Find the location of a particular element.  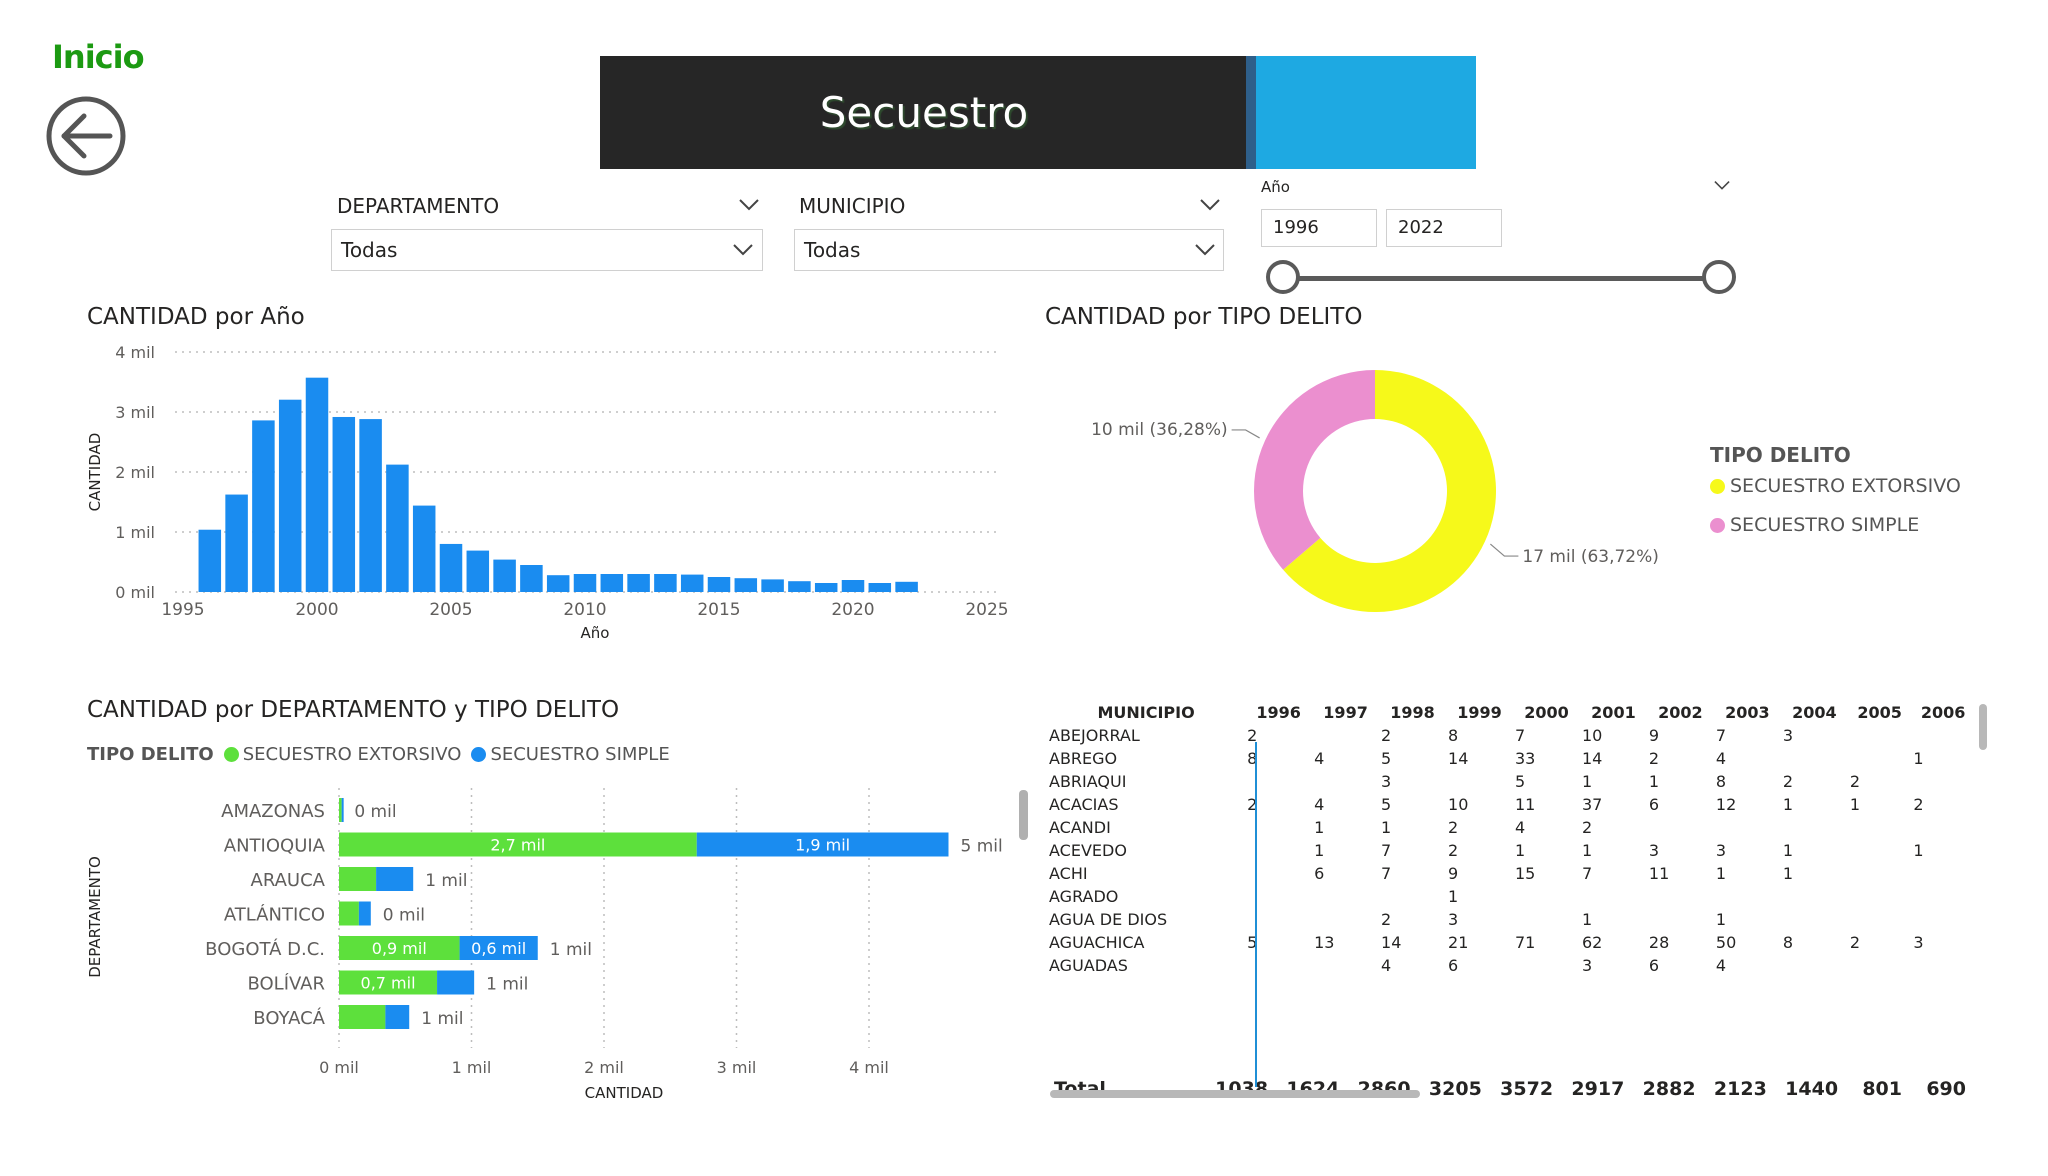

matrix-row: AGUACHICA 5 13 14 21 71 62 28 50 8 2 3 is located at coordinates (1511, 942).